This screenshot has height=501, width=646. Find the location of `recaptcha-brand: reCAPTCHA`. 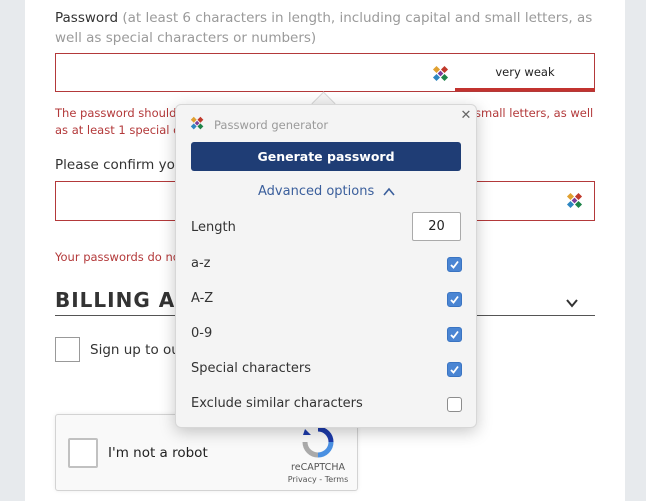

recaptcha-brand: reCAPTCHA is located at coordinates (318, 467).